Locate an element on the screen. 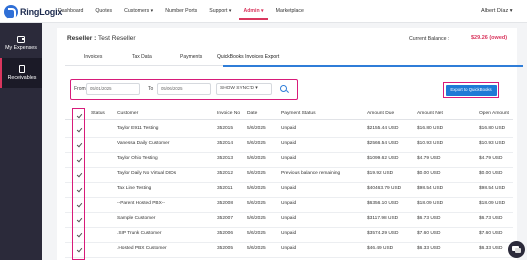 The height and width of the screenshot is (260, 527). customer-cell: Tax Line Testing is located at coordinates (134, 188).